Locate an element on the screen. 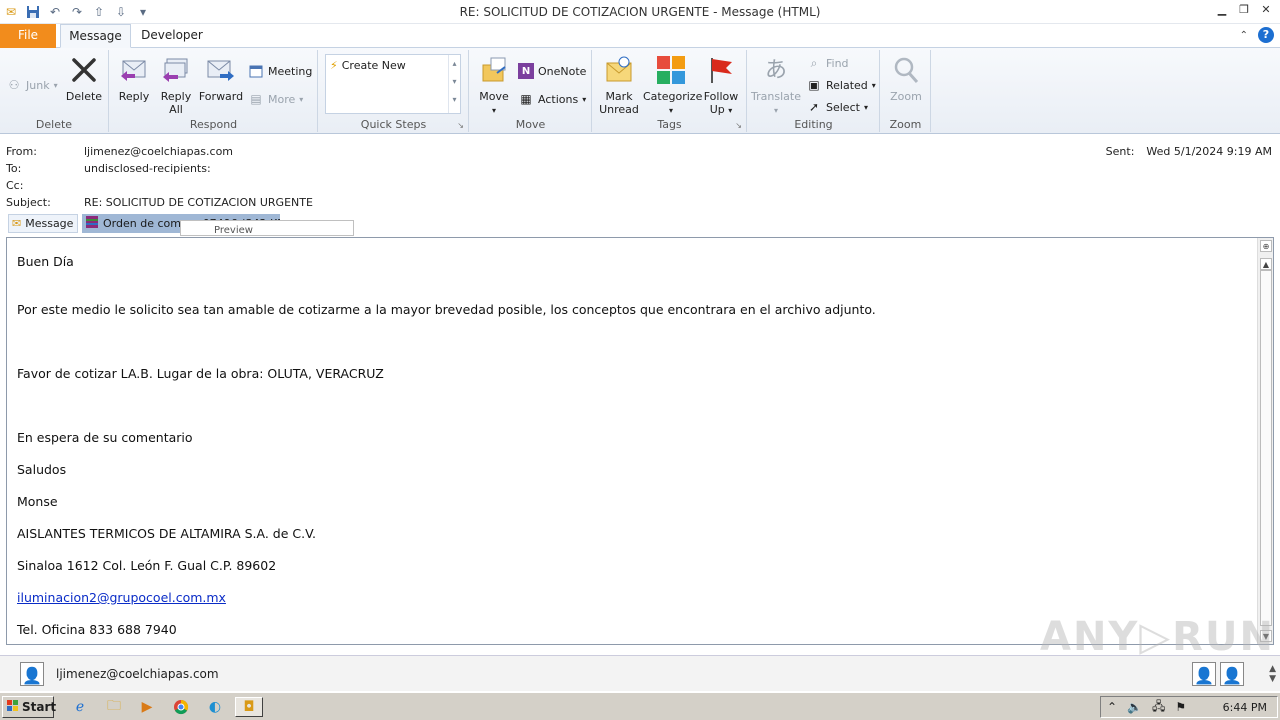 Image resolution: width=1280 pixels, height=720 pixels. sender-avatar: 👤 is located at coordinates (32, 674).